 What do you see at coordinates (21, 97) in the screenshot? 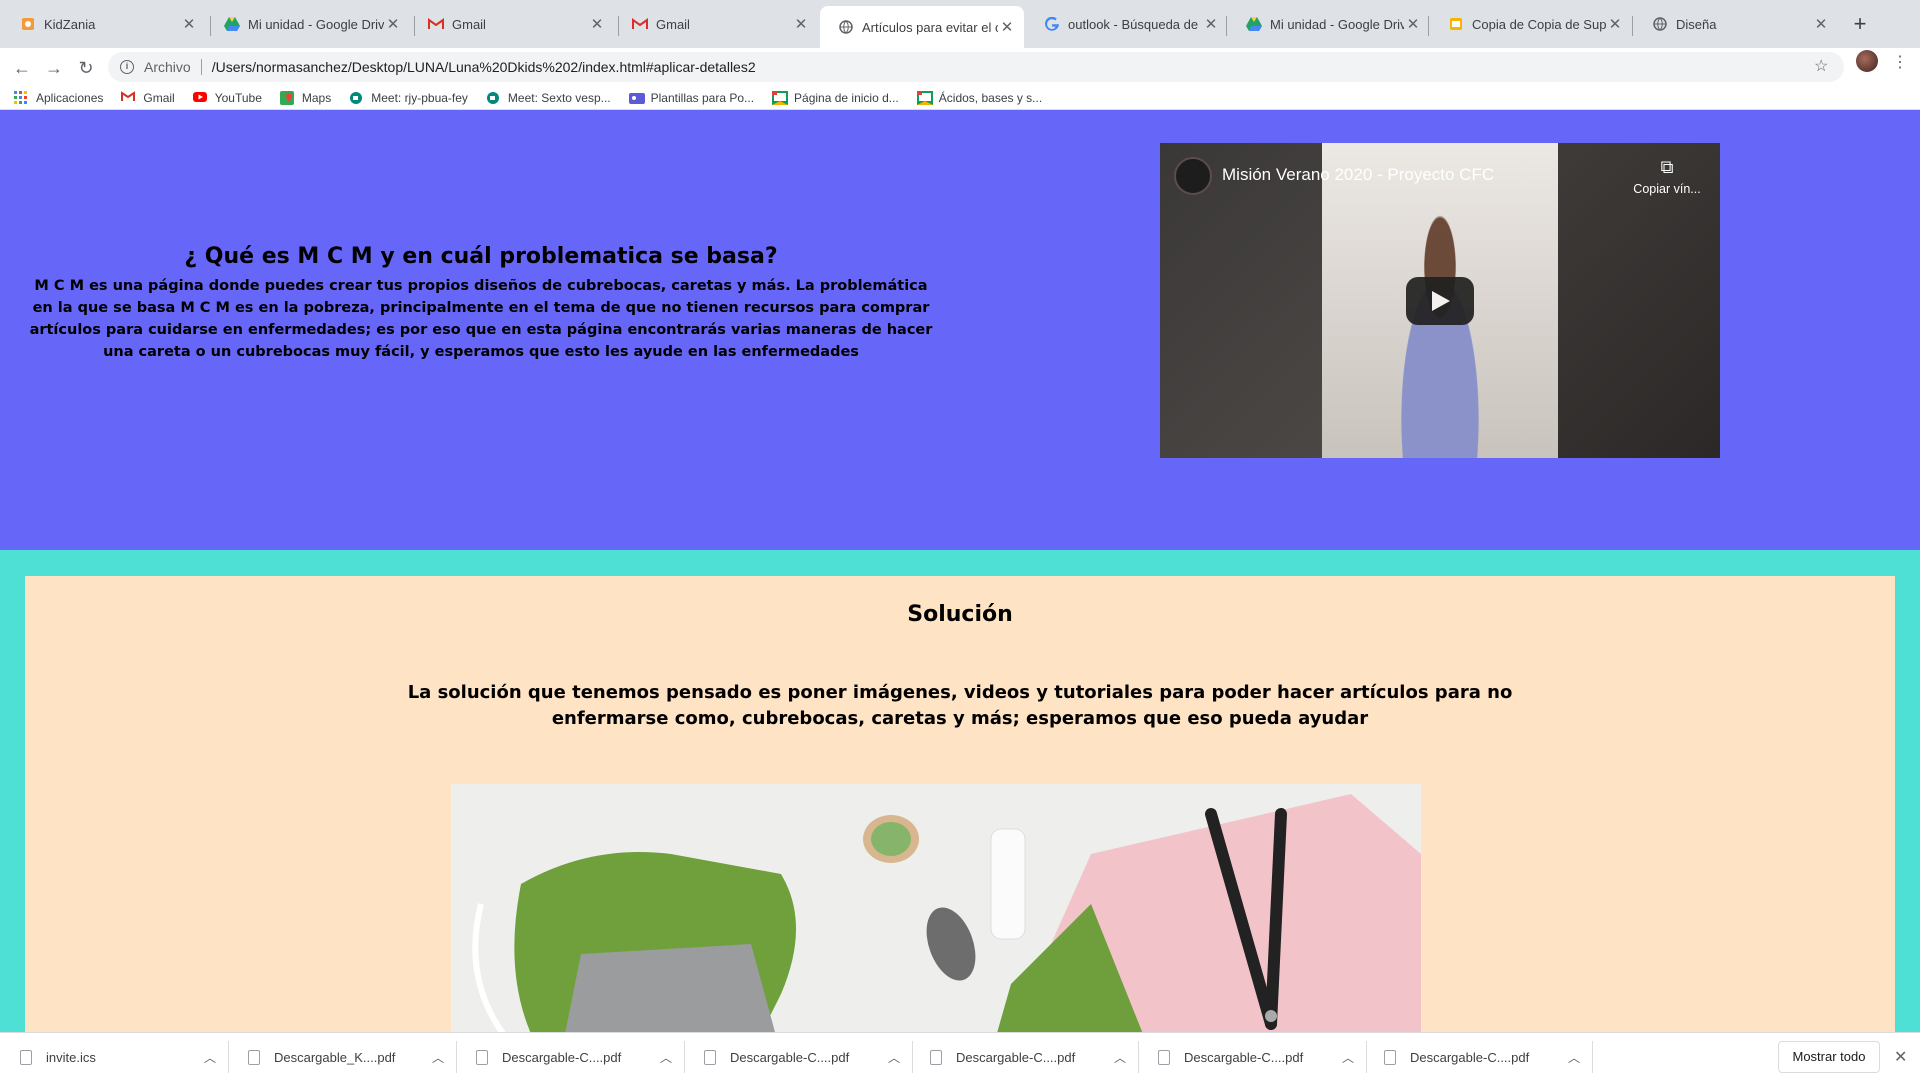
I see `apps-grid-icon` at bounding box center [21, 97].